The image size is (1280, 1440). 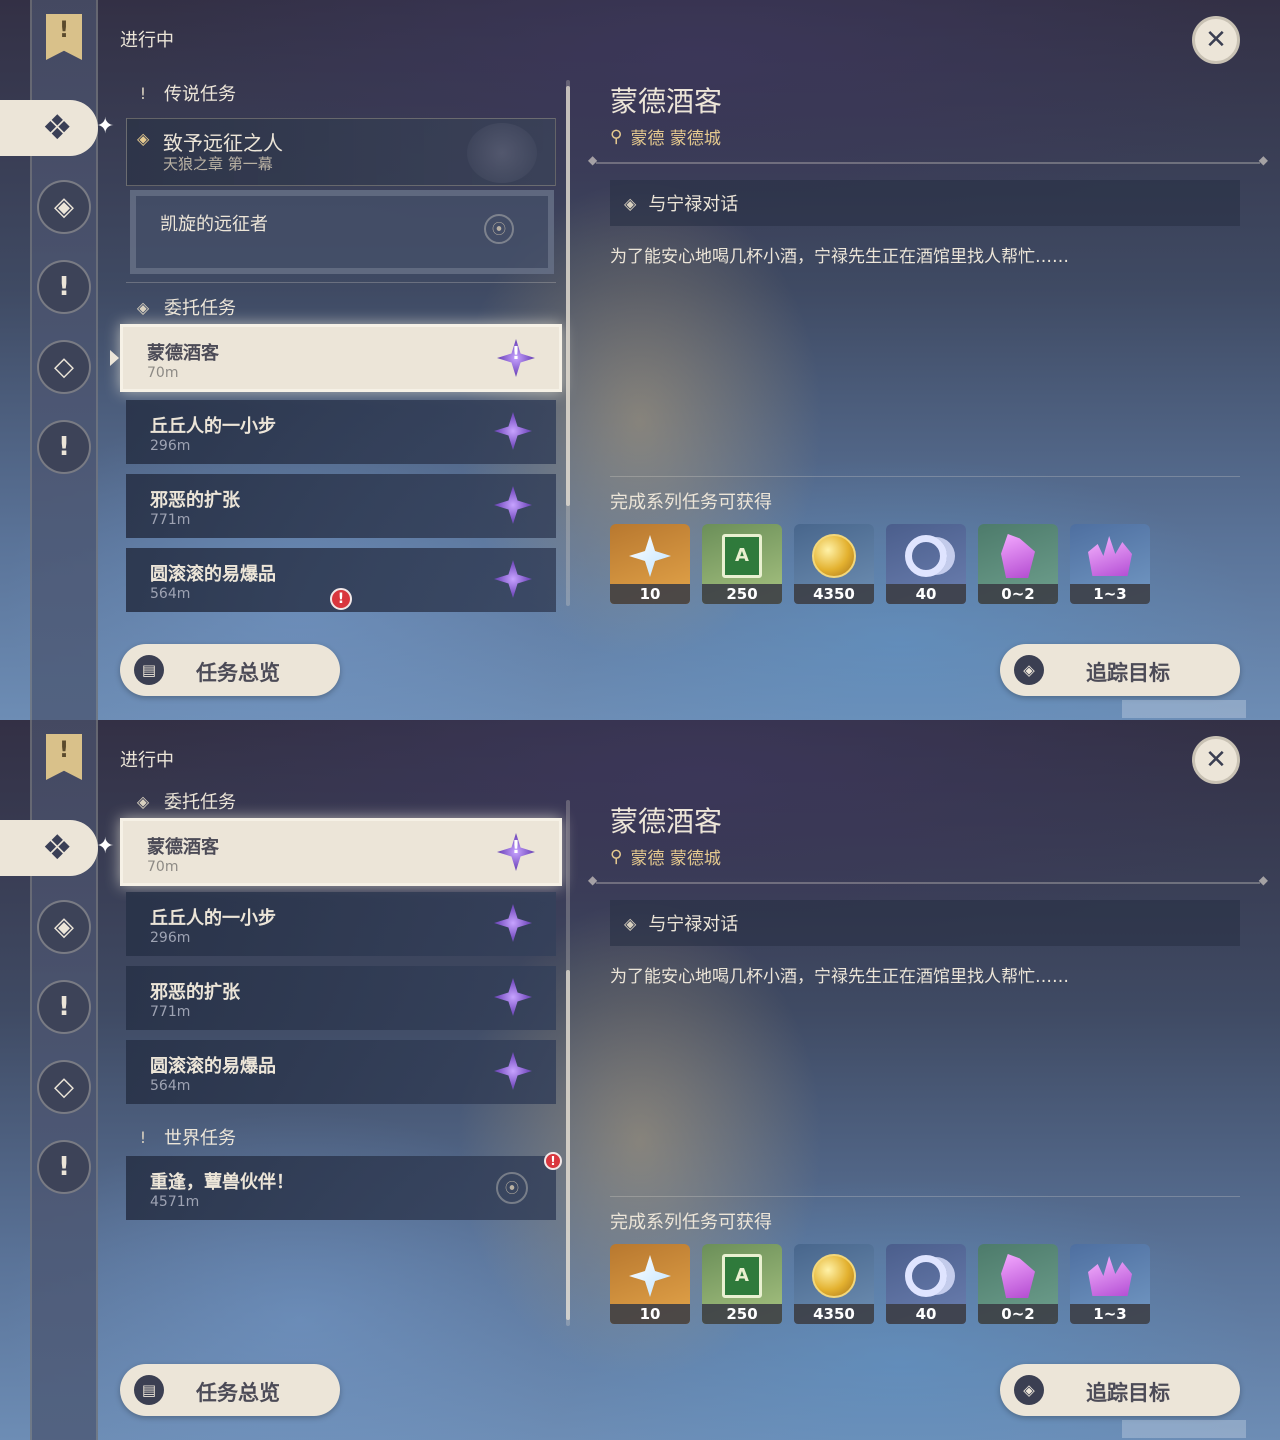 I want to click on archon-quest-card: ◈ 致予远征之人 天狼之章 第一幕, so click(x=341, y=152).